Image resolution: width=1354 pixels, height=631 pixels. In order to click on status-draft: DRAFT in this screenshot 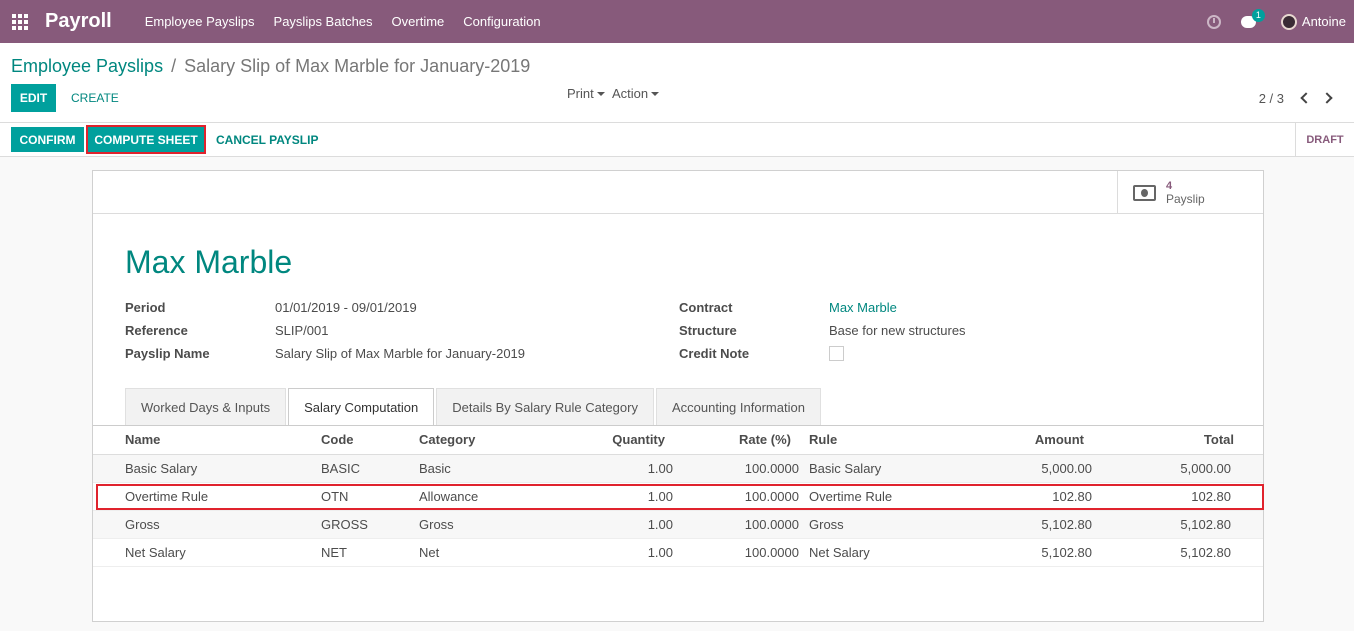, I will do `click(1324, 139)`.